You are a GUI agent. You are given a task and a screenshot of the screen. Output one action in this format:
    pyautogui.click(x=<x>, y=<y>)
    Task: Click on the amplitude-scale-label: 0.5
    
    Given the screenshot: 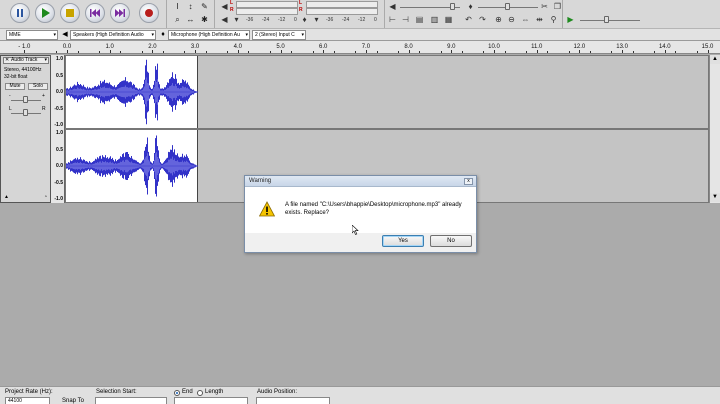 What is the action you would take?
    pyautogui.click(x=59, y=149)
    